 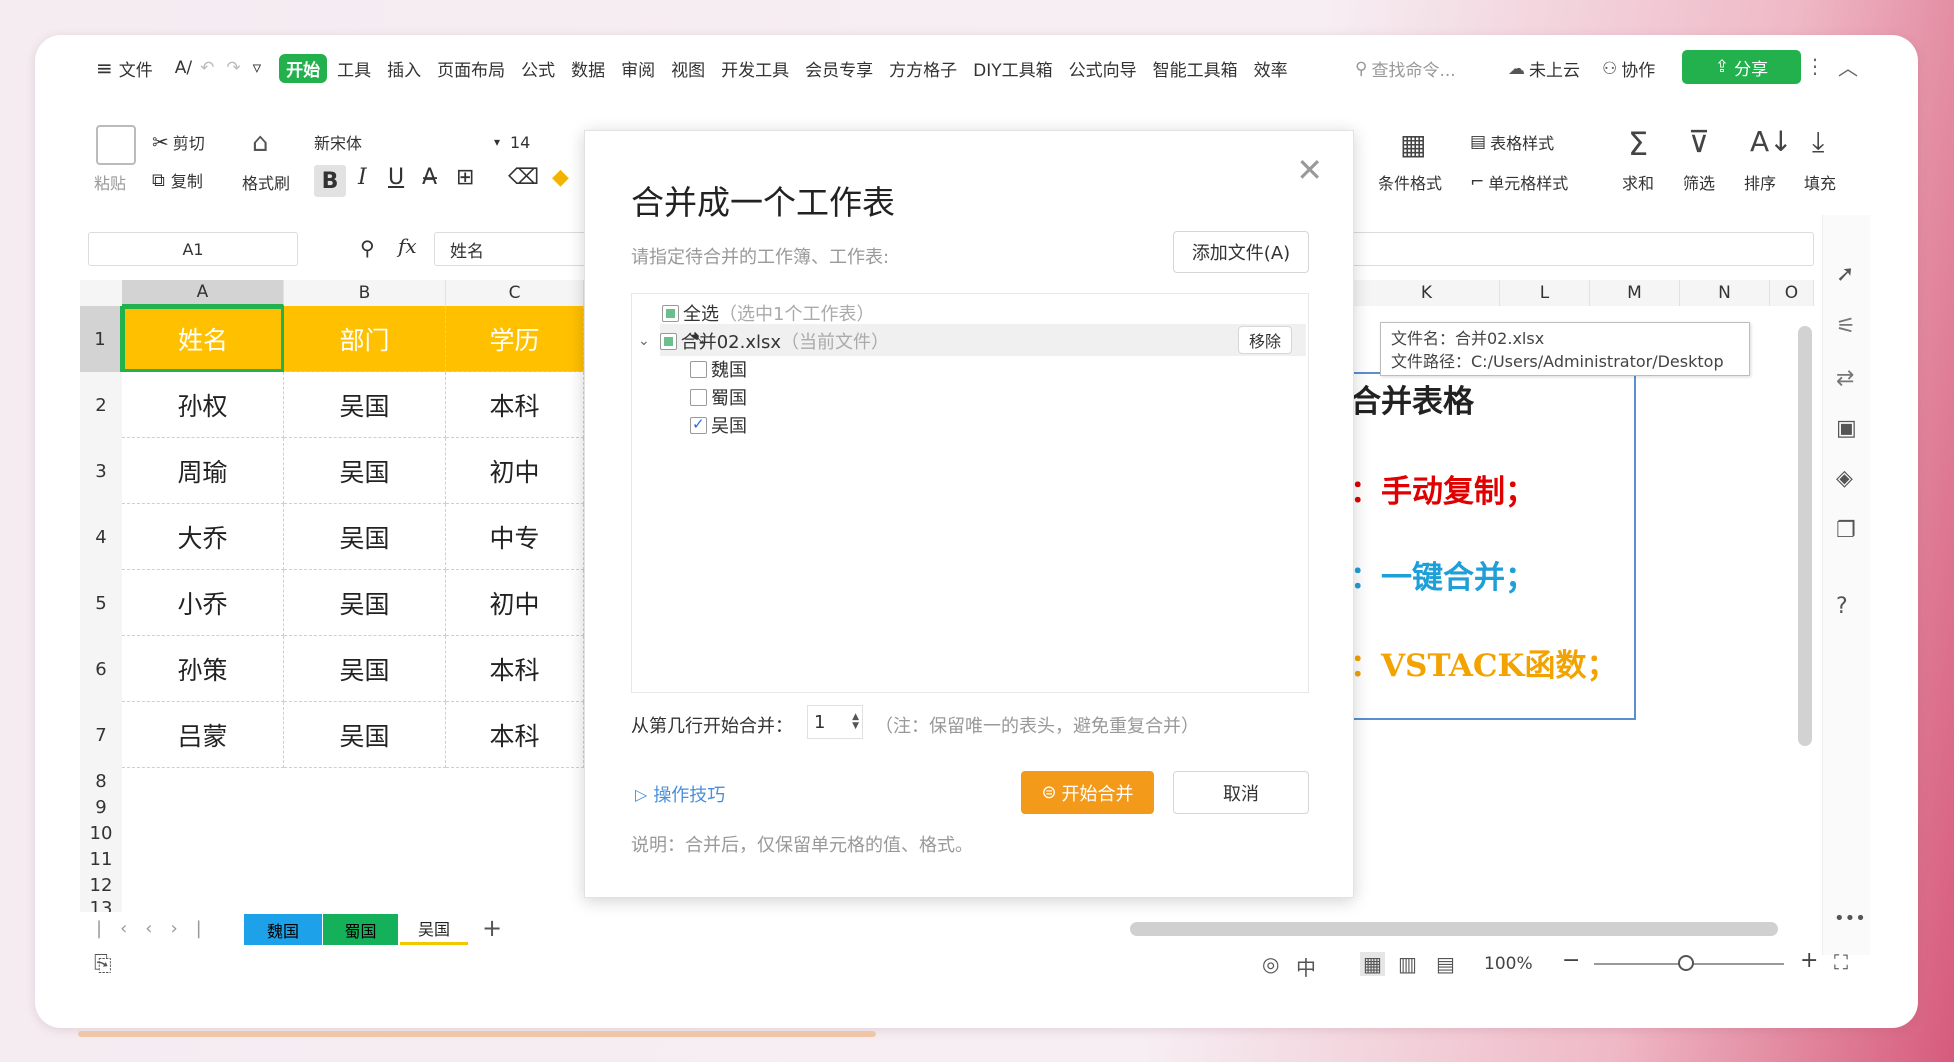 What do you see at coordinates (1519, 182) in the screenshot?
I see `cell-style-button: ⌐ 单元格样式` at bounding box center [1519, 182].